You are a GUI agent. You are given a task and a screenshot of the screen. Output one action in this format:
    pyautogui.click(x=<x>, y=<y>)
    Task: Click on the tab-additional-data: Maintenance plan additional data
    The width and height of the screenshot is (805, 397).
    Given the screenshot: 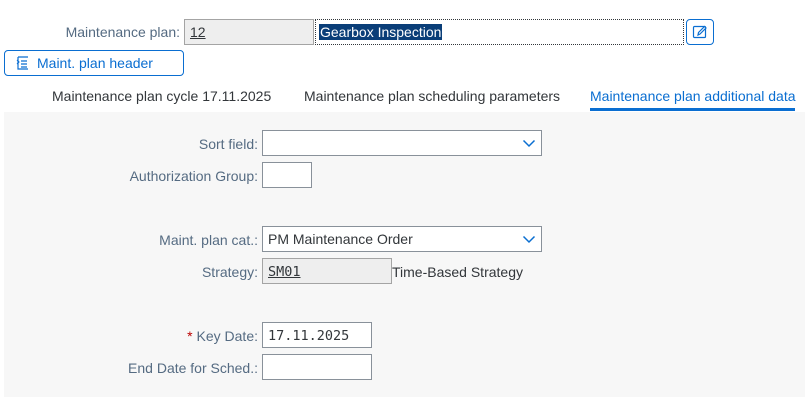 What is the action you would take?
    pyautogui.click(x=693, y=96)
    